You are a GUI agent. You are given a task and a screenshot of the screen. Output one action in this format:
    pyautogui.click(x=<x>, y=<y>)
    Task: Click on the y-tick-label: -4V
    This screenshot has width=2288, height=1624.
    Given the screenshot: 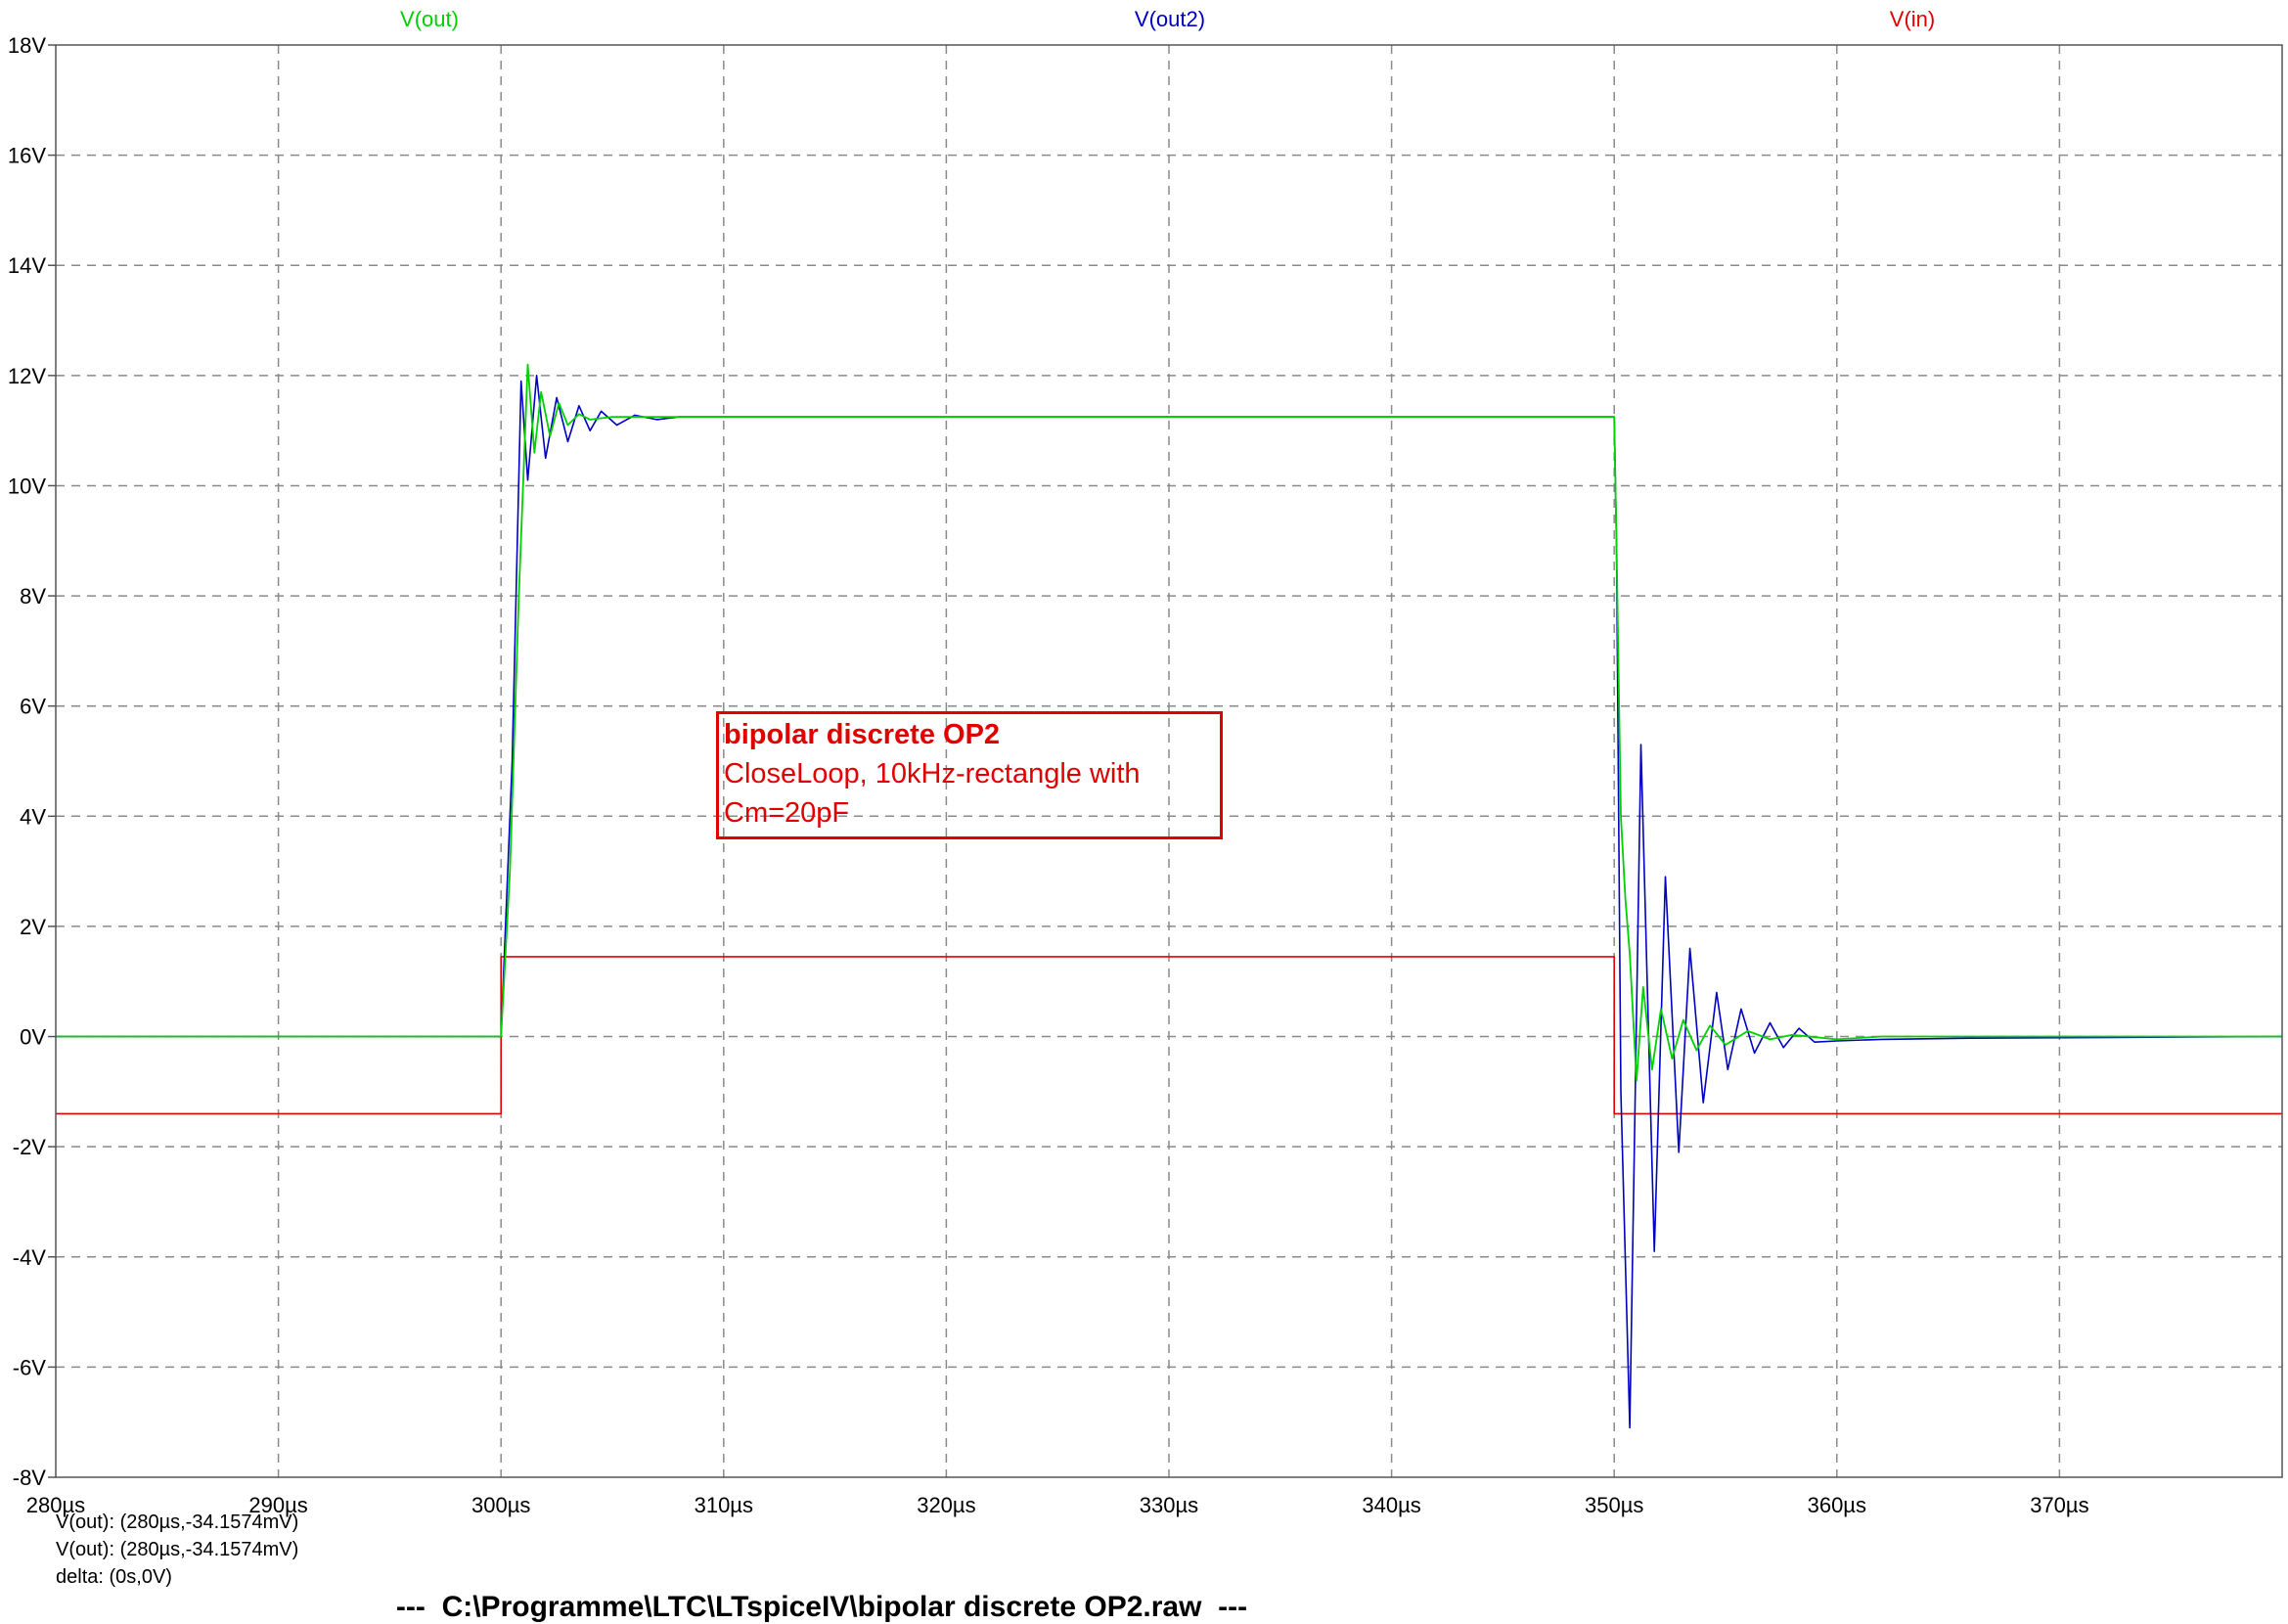 What is the action you would take?
    pyautogui.click(x=30, y=1257)
    